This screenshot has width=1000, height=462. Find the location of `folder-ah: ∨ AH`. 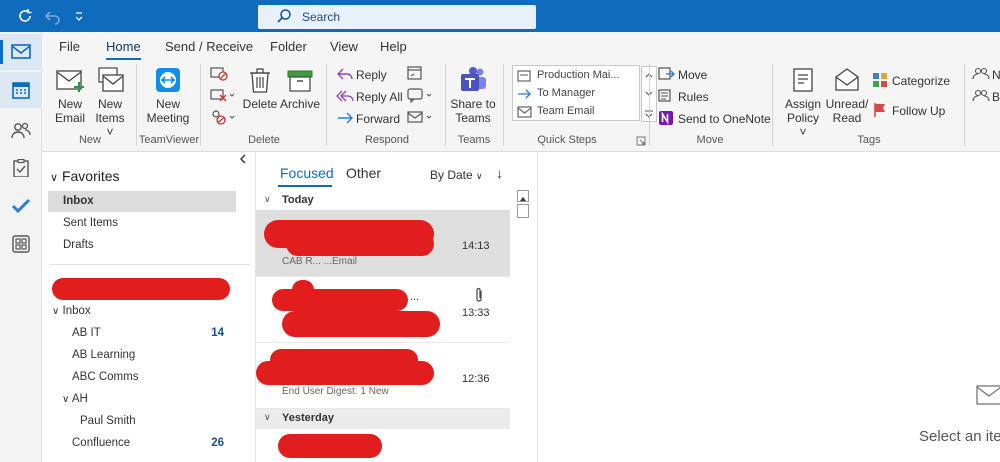

folder-ah: ∨ AH is located at coordinates (75, 399).